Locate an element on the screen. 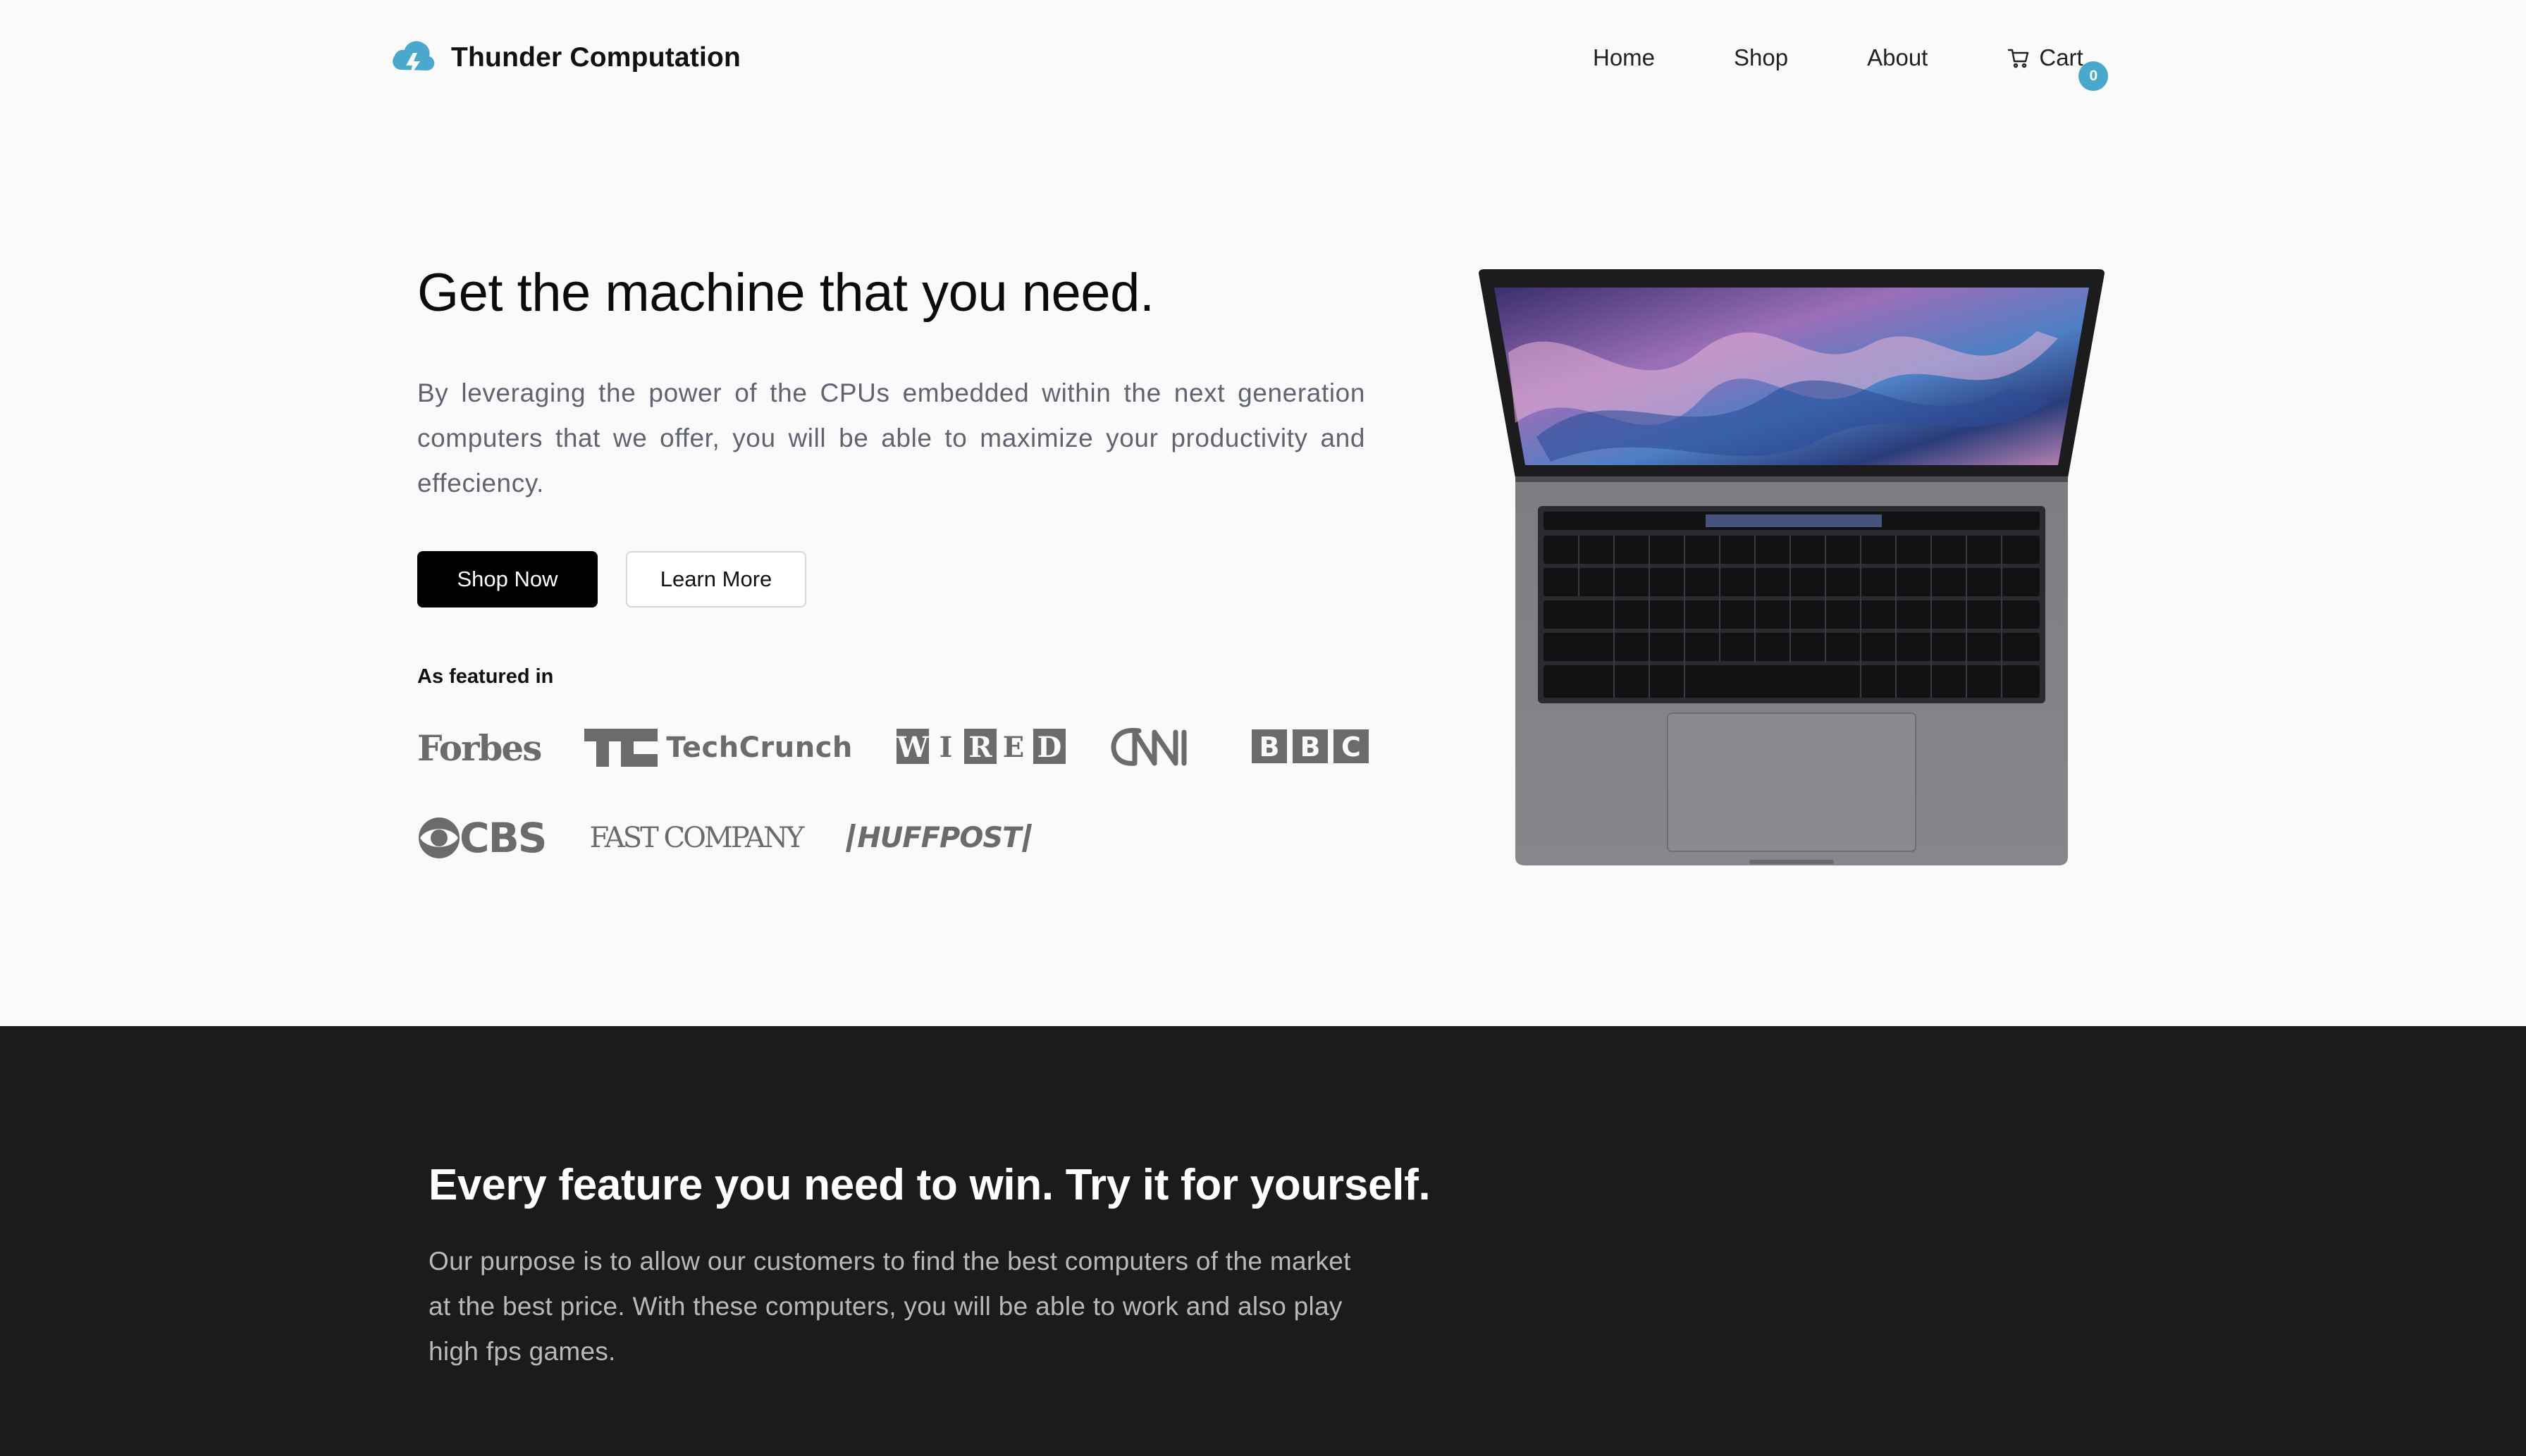 This screenshot has width=2526, height=1456. wired-logo: W I R E D is located at coordinates (981, 748).